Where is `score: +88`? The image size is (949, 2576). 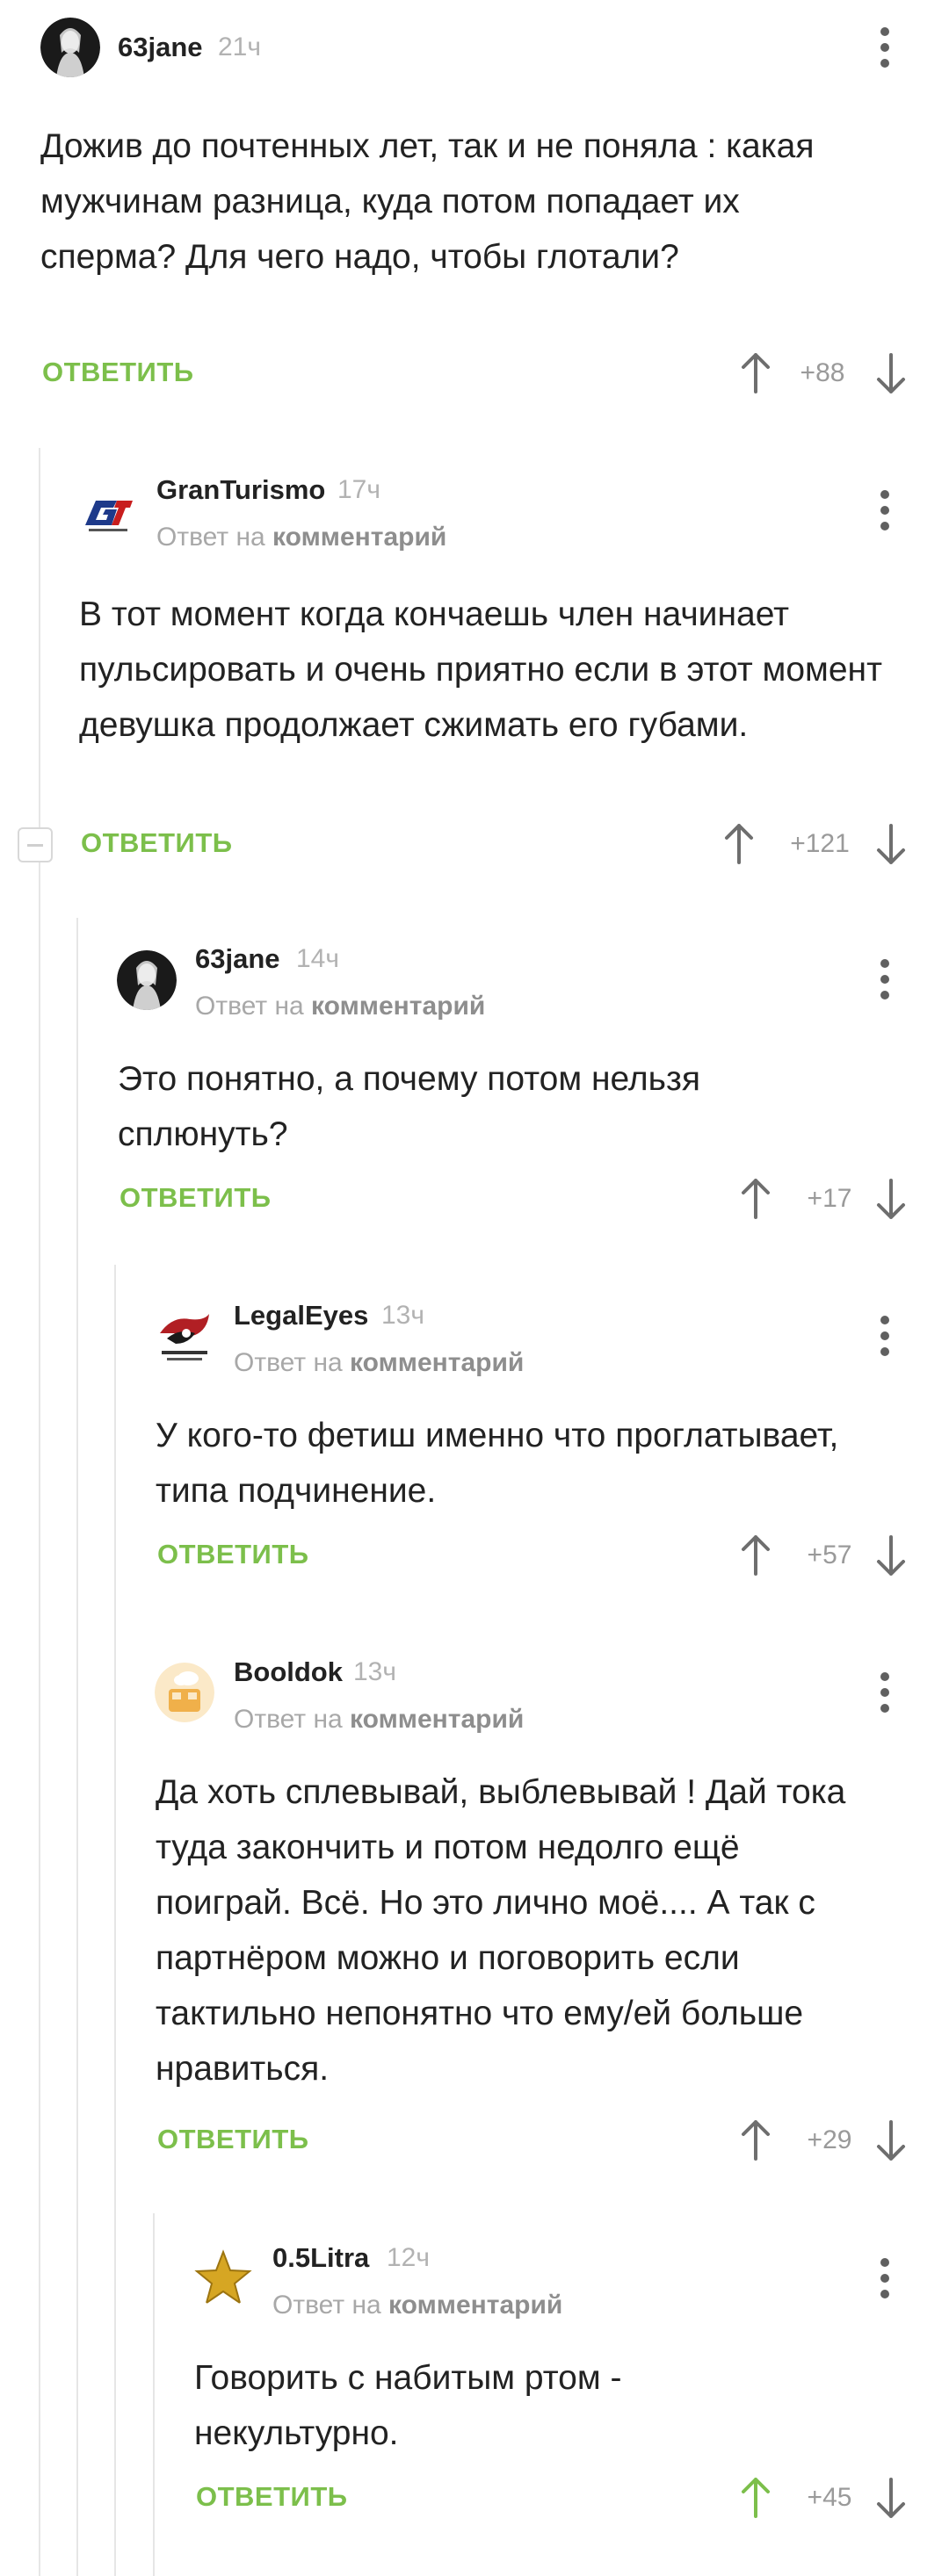 score: +88 is located at coordinates (823, 372).